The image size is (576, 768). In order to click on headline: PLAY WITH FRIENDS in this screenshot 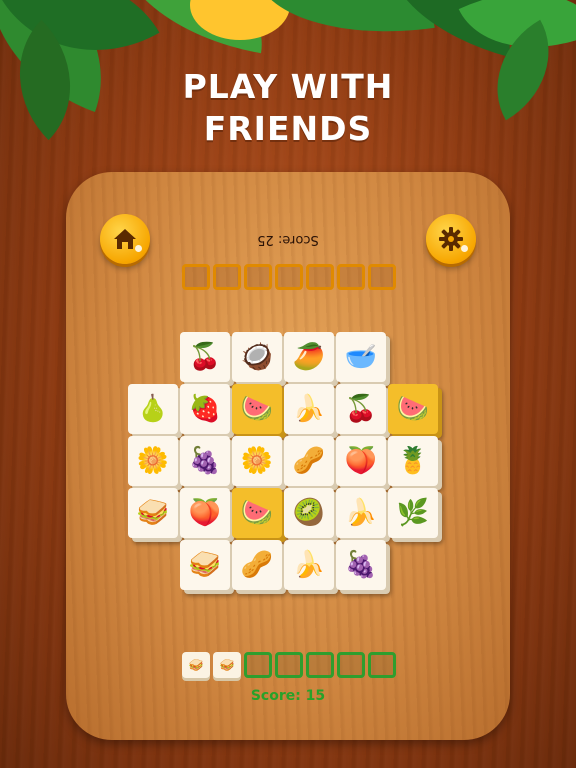, I will do `click(288, 108)`.